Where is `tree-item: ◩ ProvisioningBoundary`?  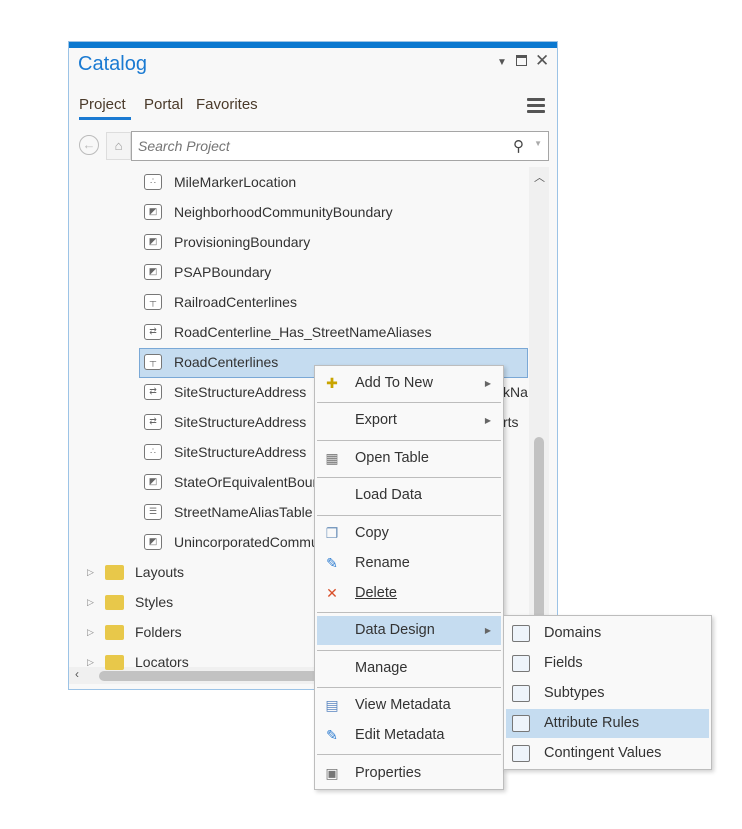
tree-item: ◩ ProvisioningBoundary is located at coordinates (336, 242).